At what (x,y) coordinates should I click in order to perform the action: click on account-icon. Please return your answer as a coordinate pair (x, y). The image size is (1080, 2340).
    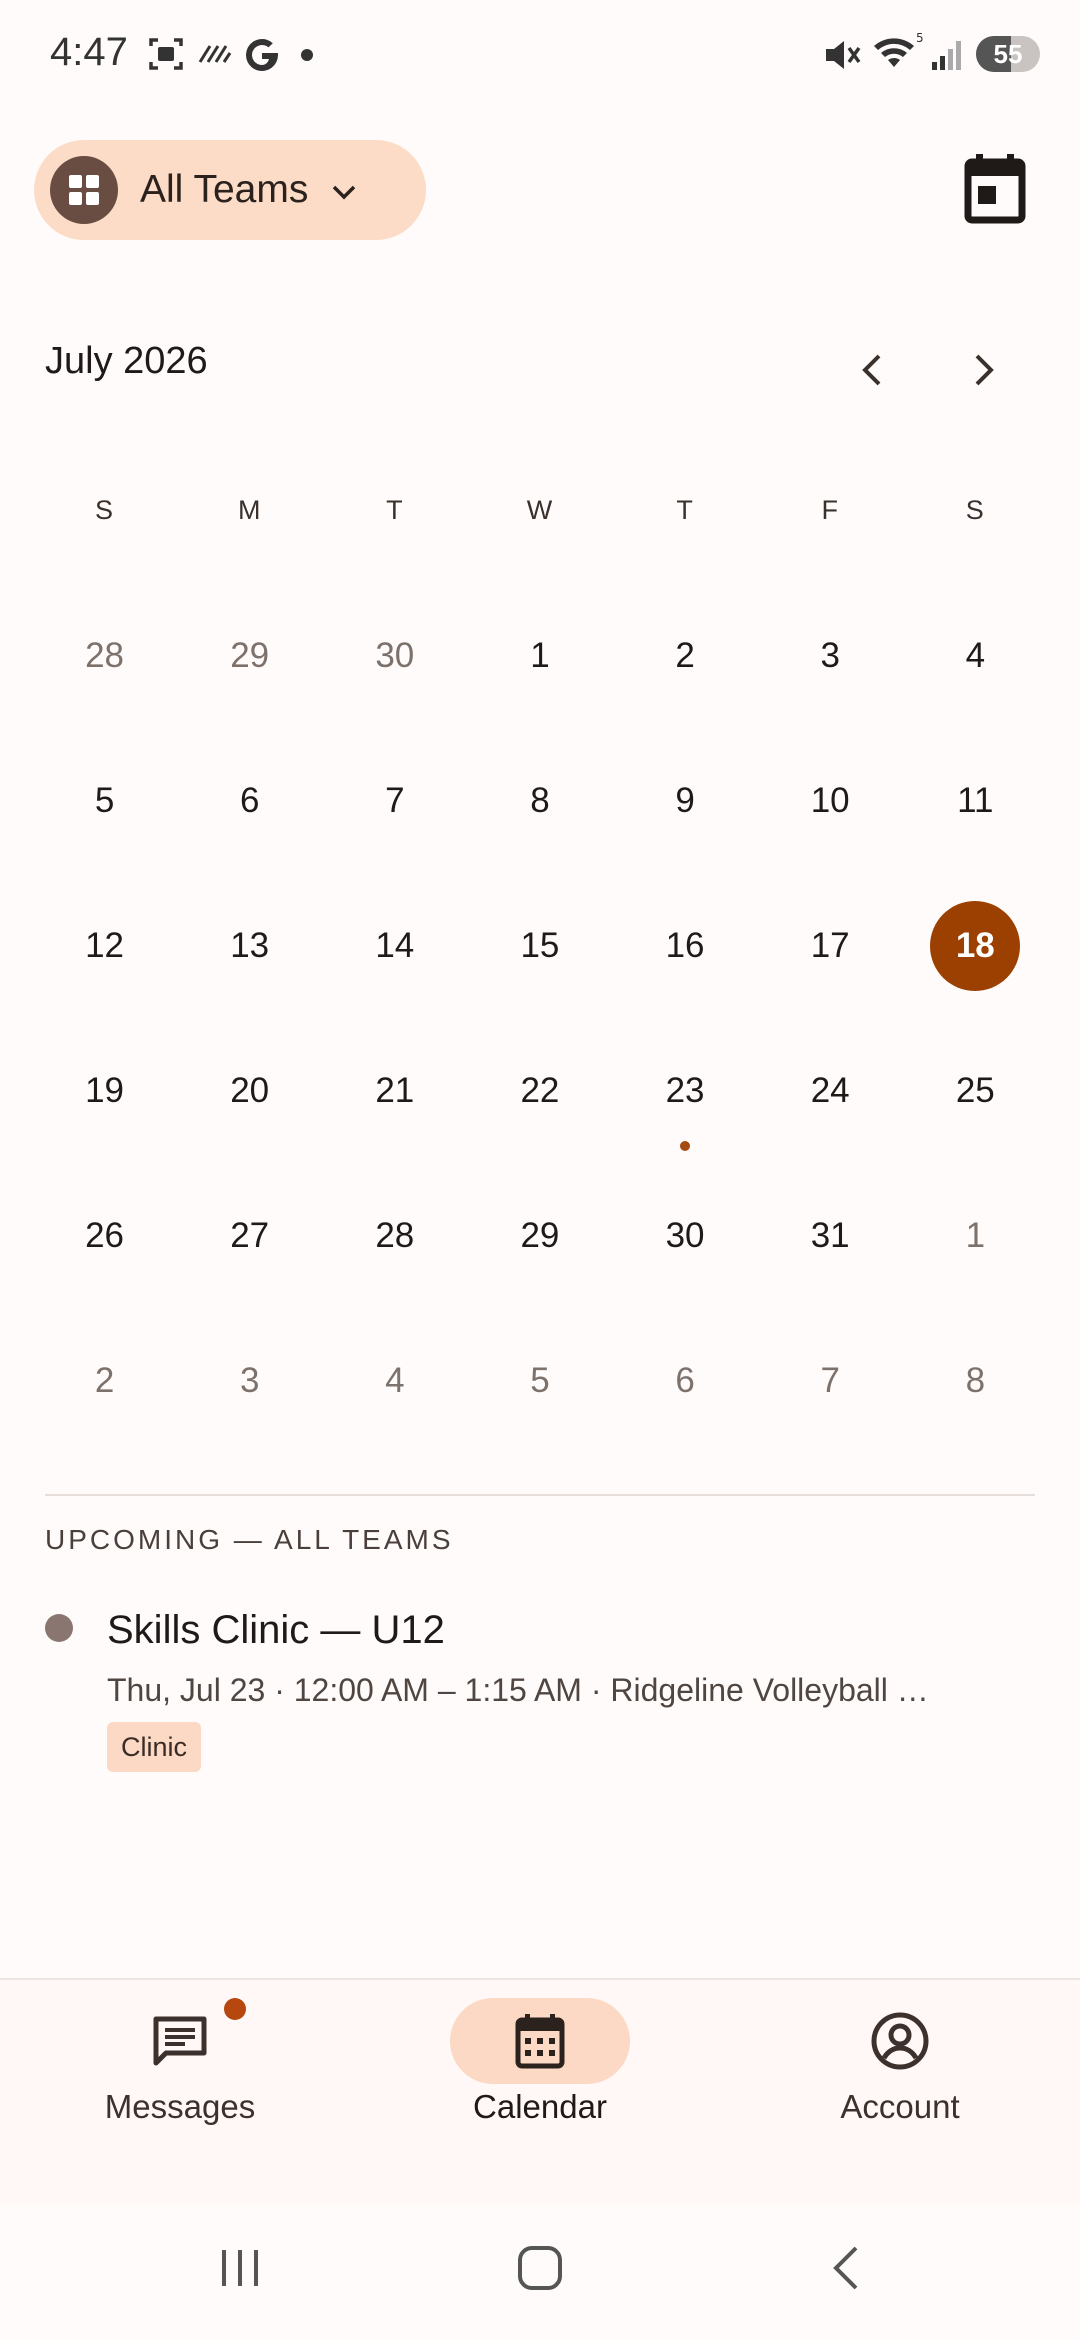
    Looking at the image, I should click on (900, 2041).